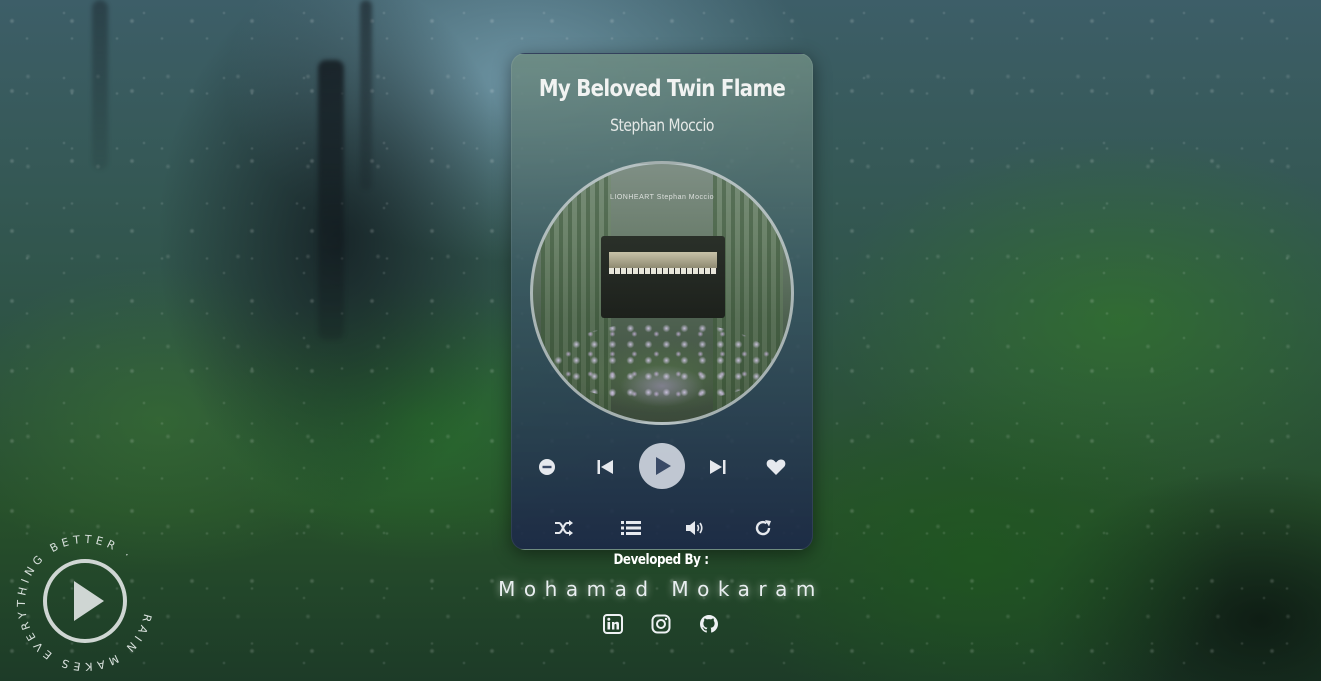 The width and height of the screenshot is (1321, 681). I want to click on rain-badge: RAIN MAKES EVERYTHING BETTER ·, so click(85, 601).